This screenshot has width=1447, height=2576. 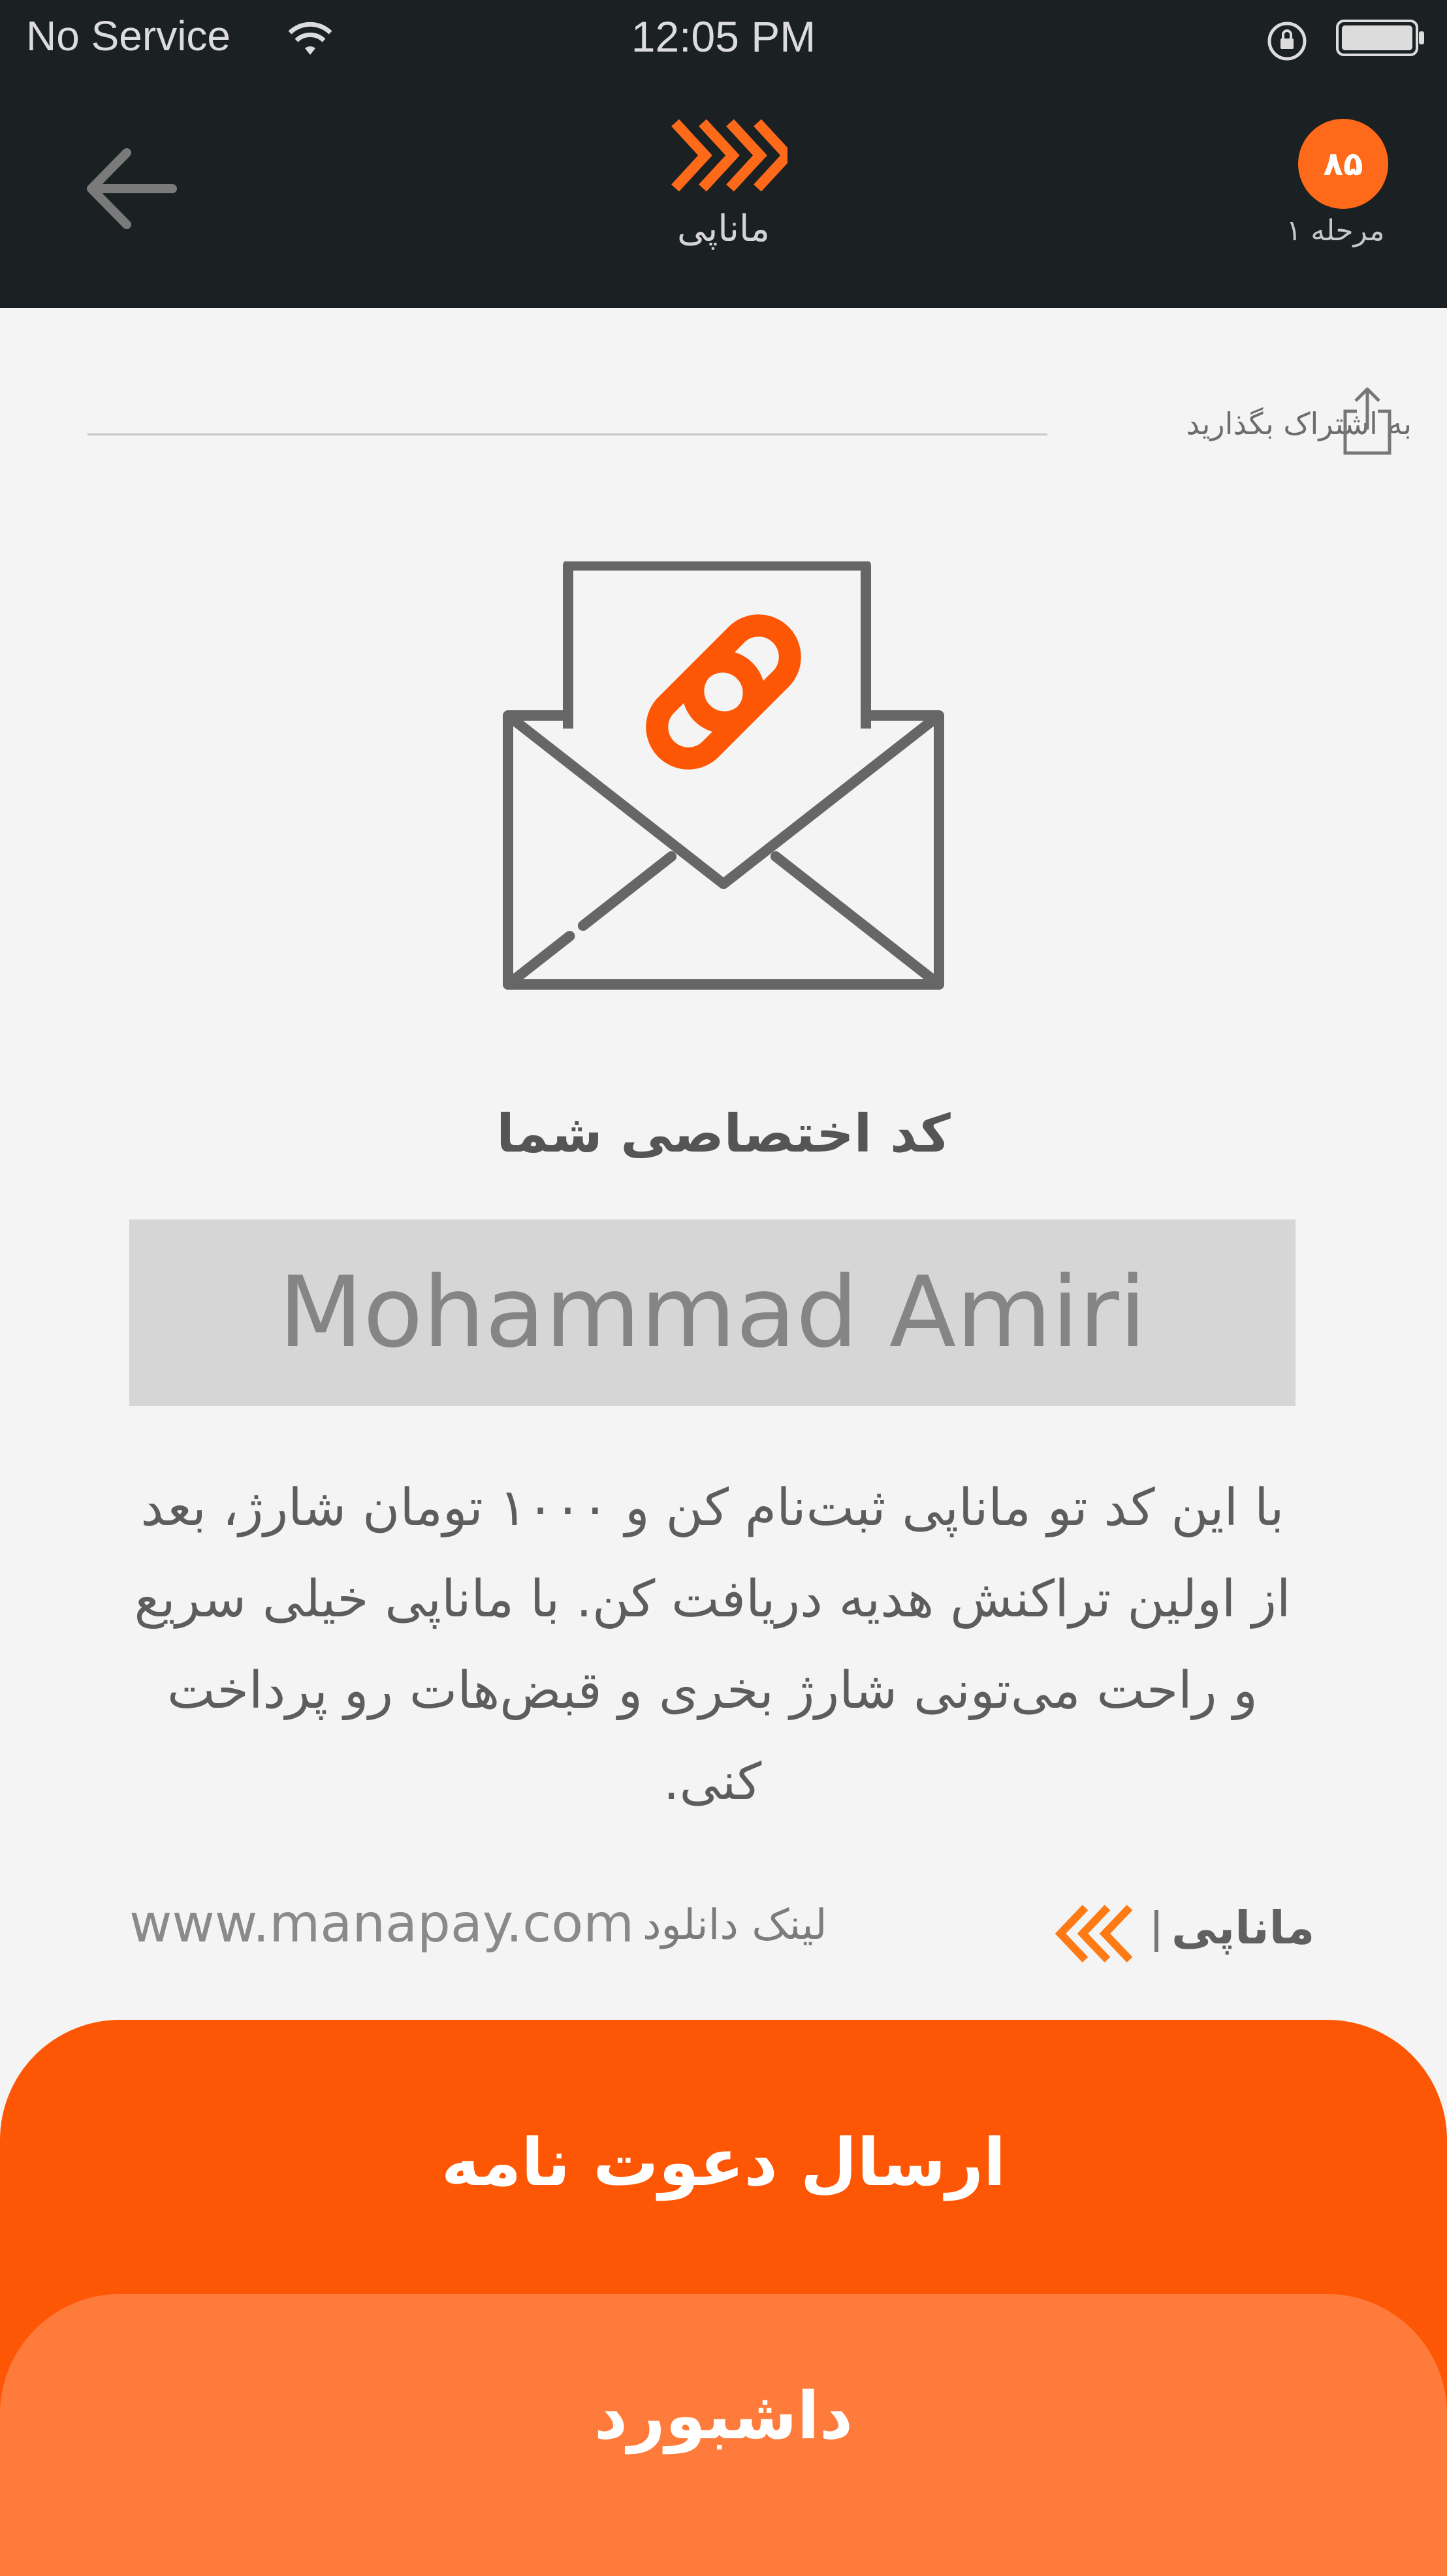 What do you see at coordinates (735, 1925) in the screenshot?
I see `download-link-label: لینک دانلود` at bounding box center [735, 1925].